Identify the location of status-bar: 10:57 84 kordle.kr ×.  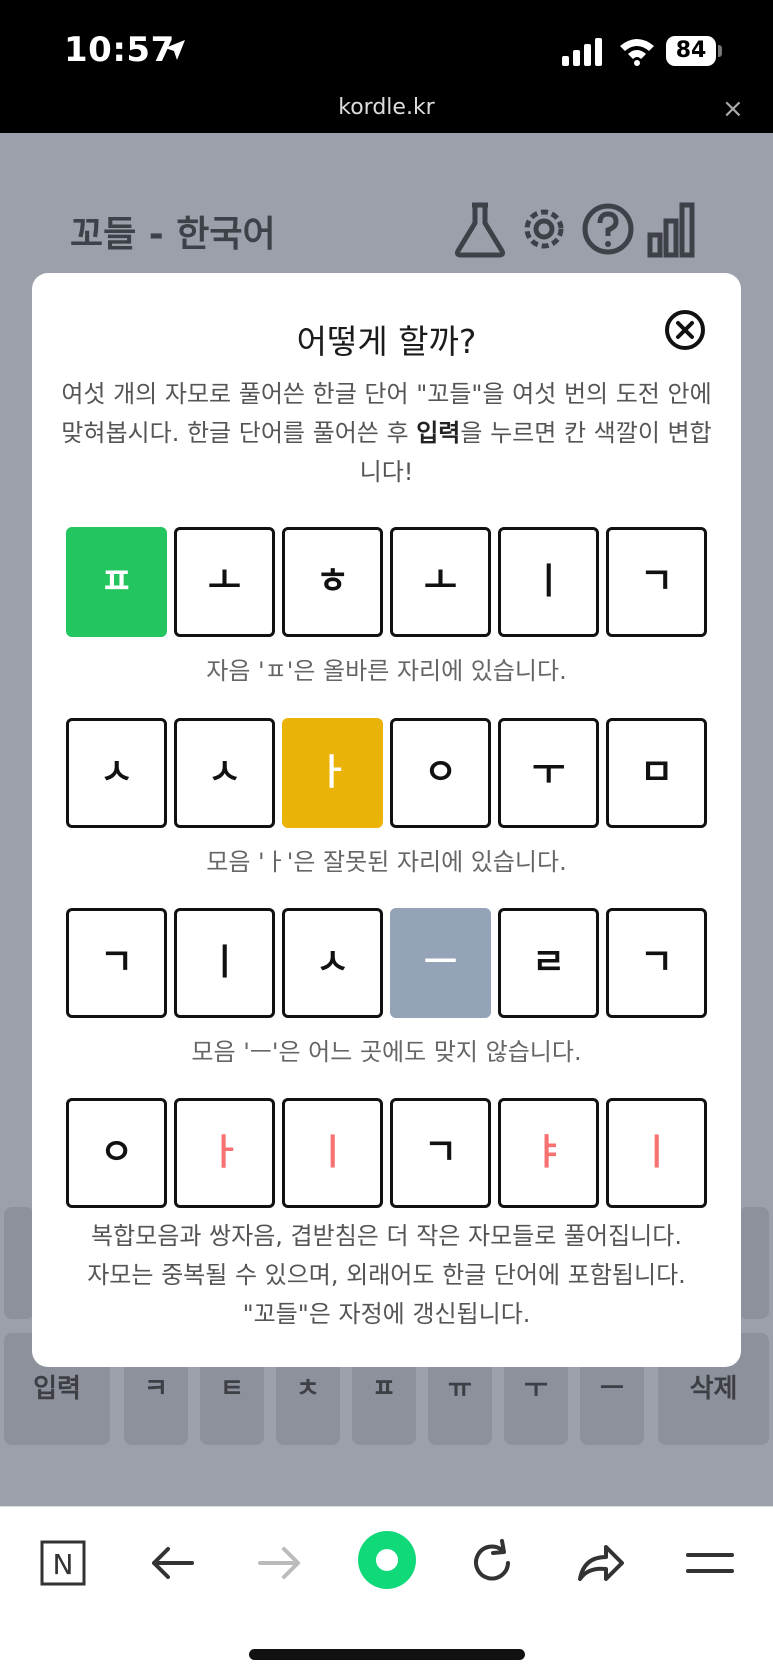
(386, 66).